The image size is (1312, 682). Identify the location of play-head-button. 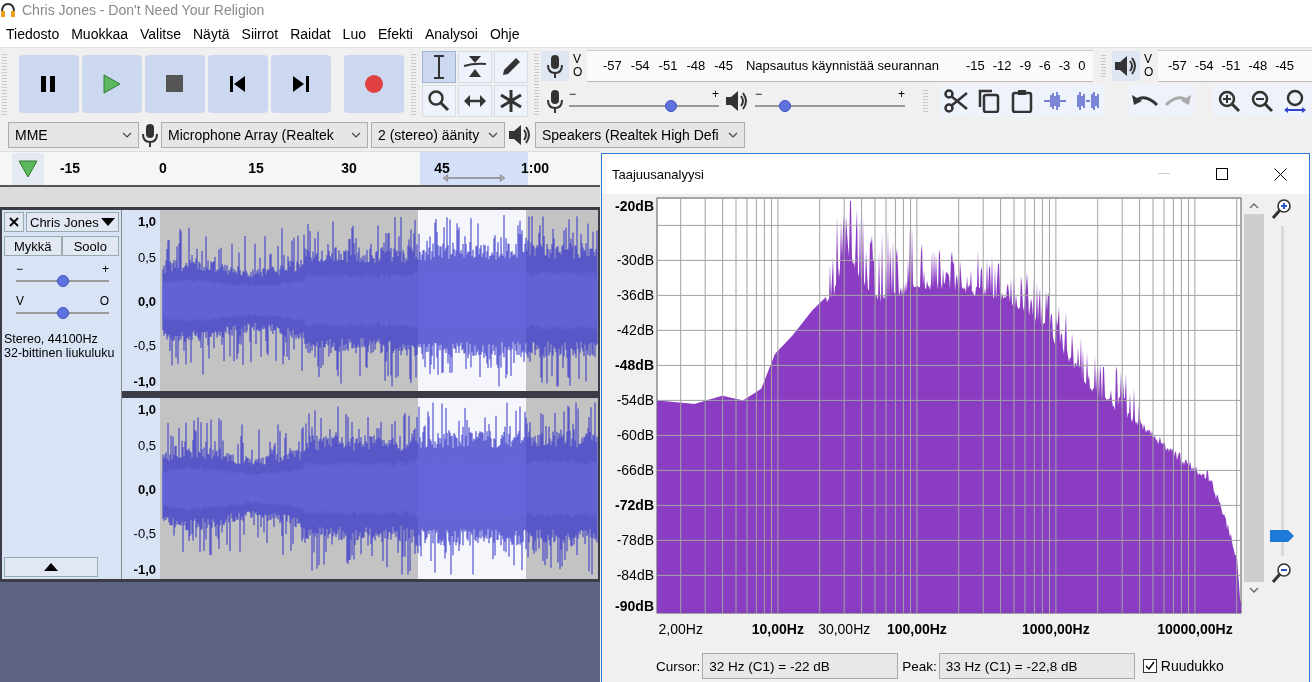
(28, 169).